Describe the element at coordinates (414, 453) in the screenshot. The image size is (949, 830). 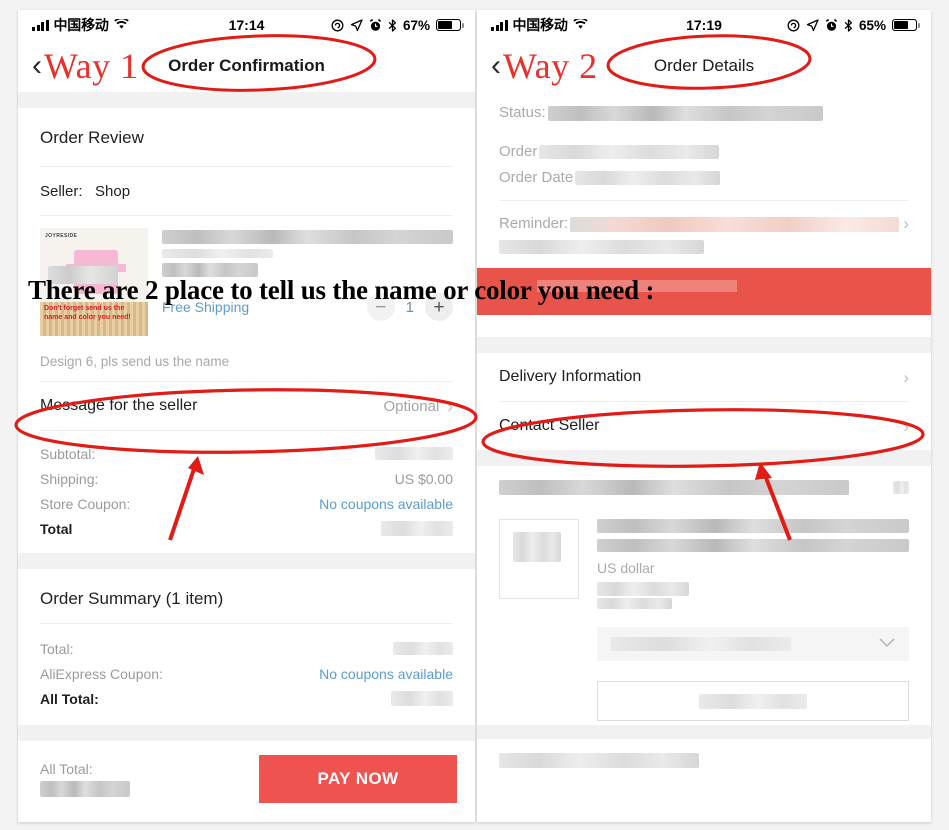
I see `subtotal-value-redaction` at that location.